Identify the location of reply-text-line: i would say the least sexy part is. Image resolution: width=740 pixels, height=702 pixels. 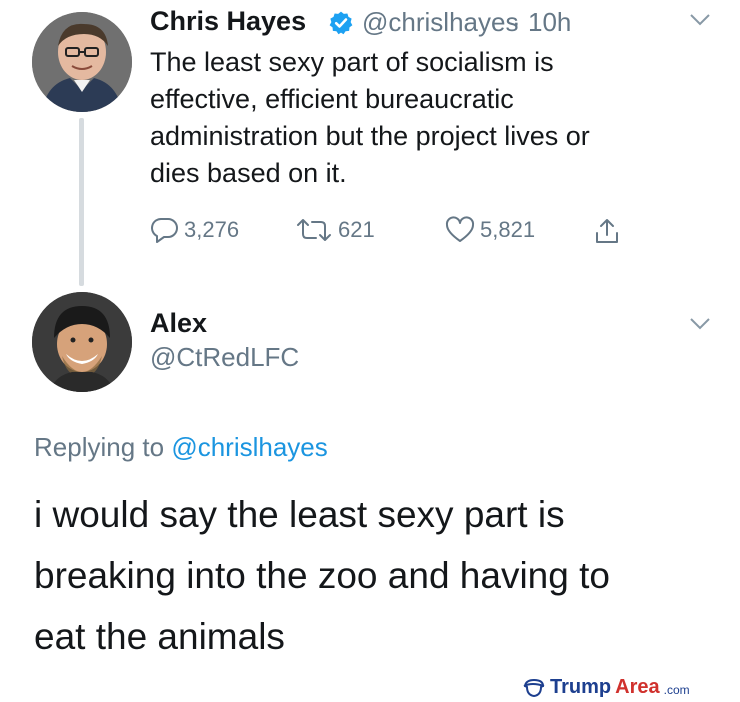
(299, 514).